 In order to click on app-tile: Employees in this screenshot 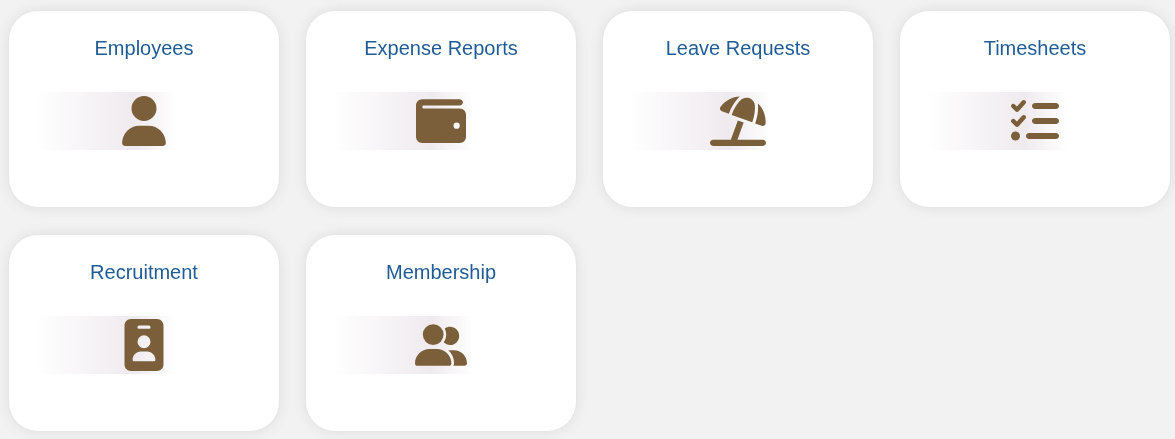, I will do `click(144, 109)`.